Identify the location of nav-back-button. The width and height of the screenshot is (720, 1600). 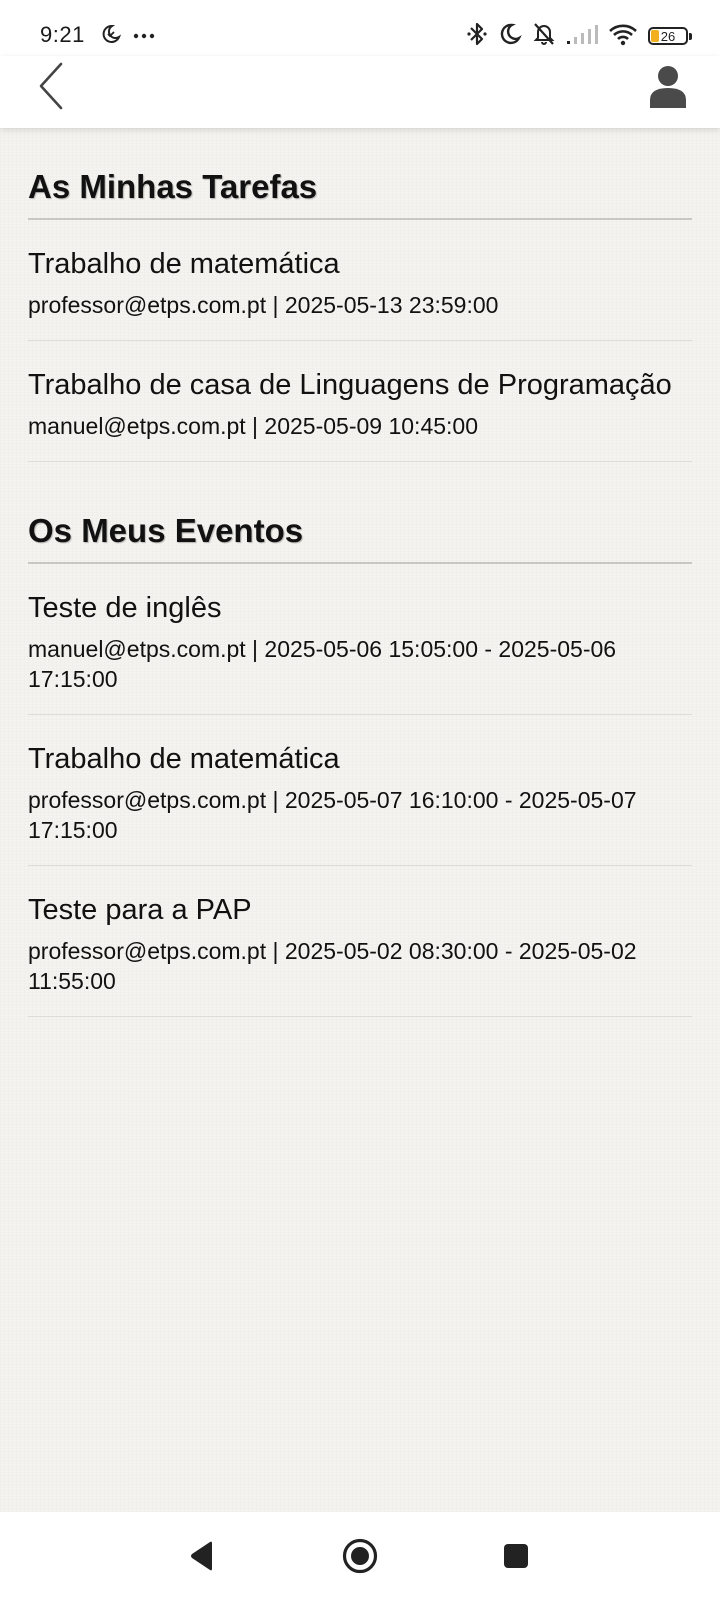
(202, 1558).